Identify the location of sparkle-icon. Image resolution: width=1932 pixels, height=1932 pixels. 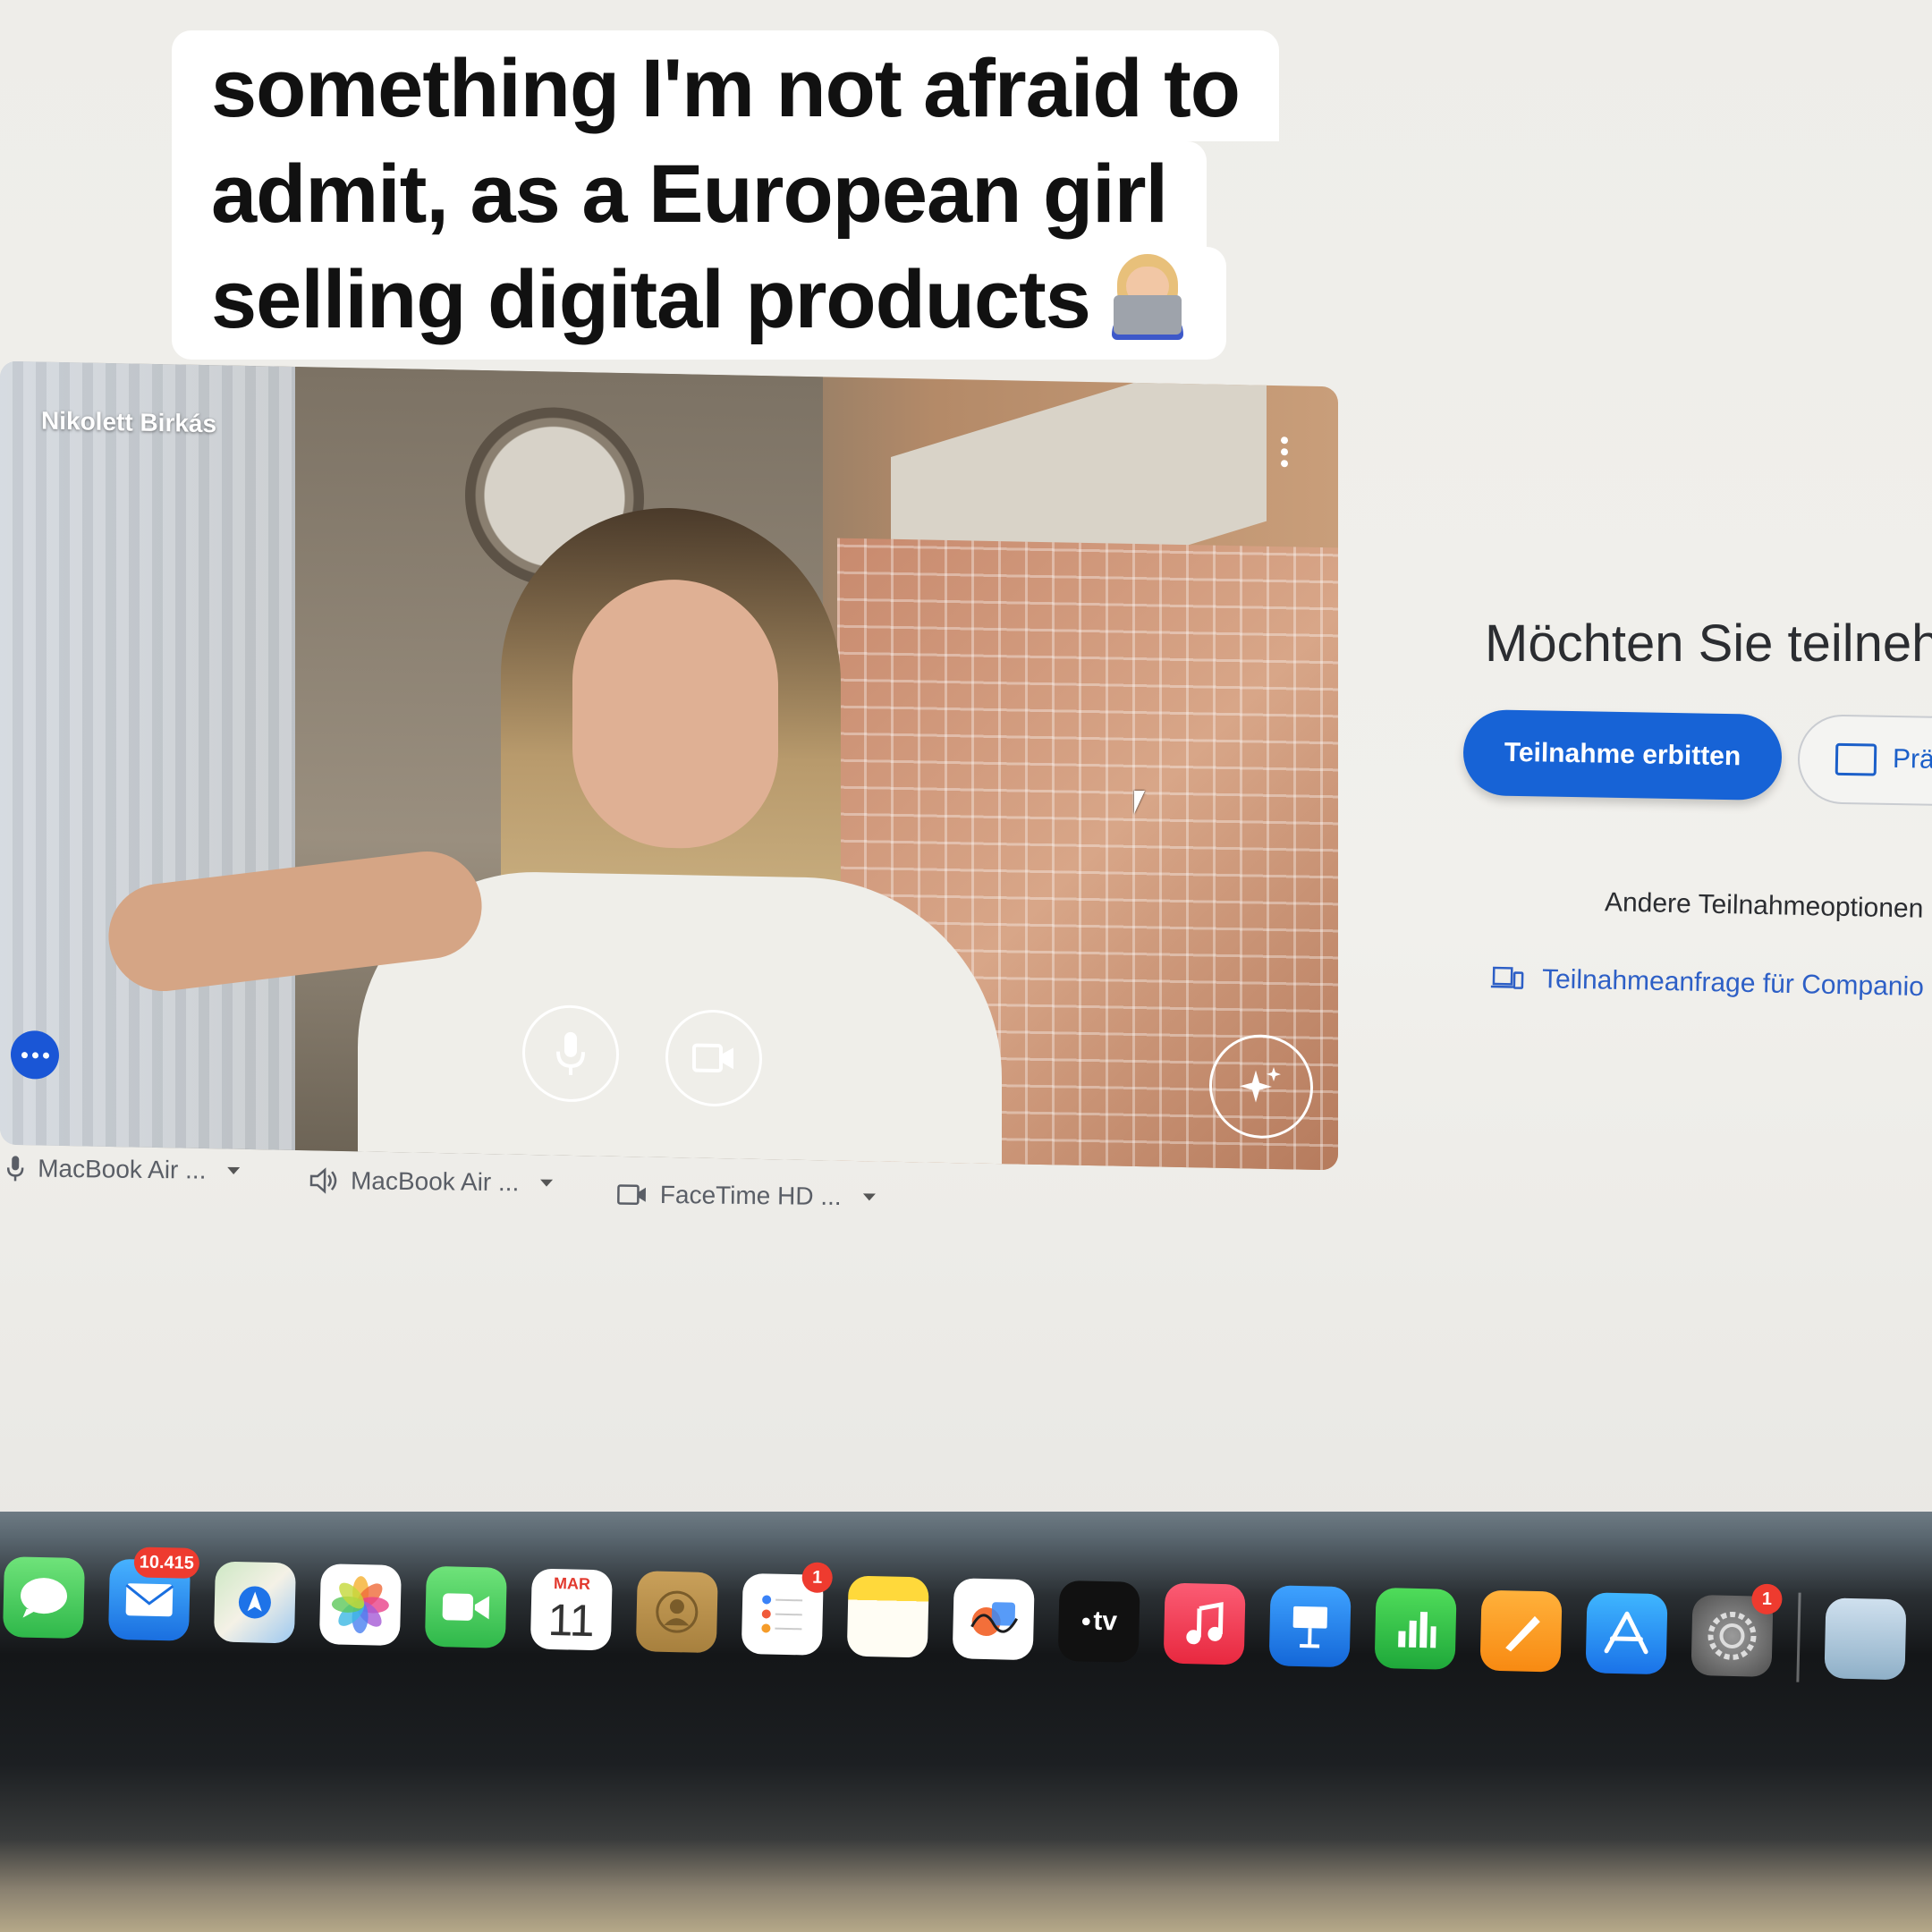
(1260, 1084).